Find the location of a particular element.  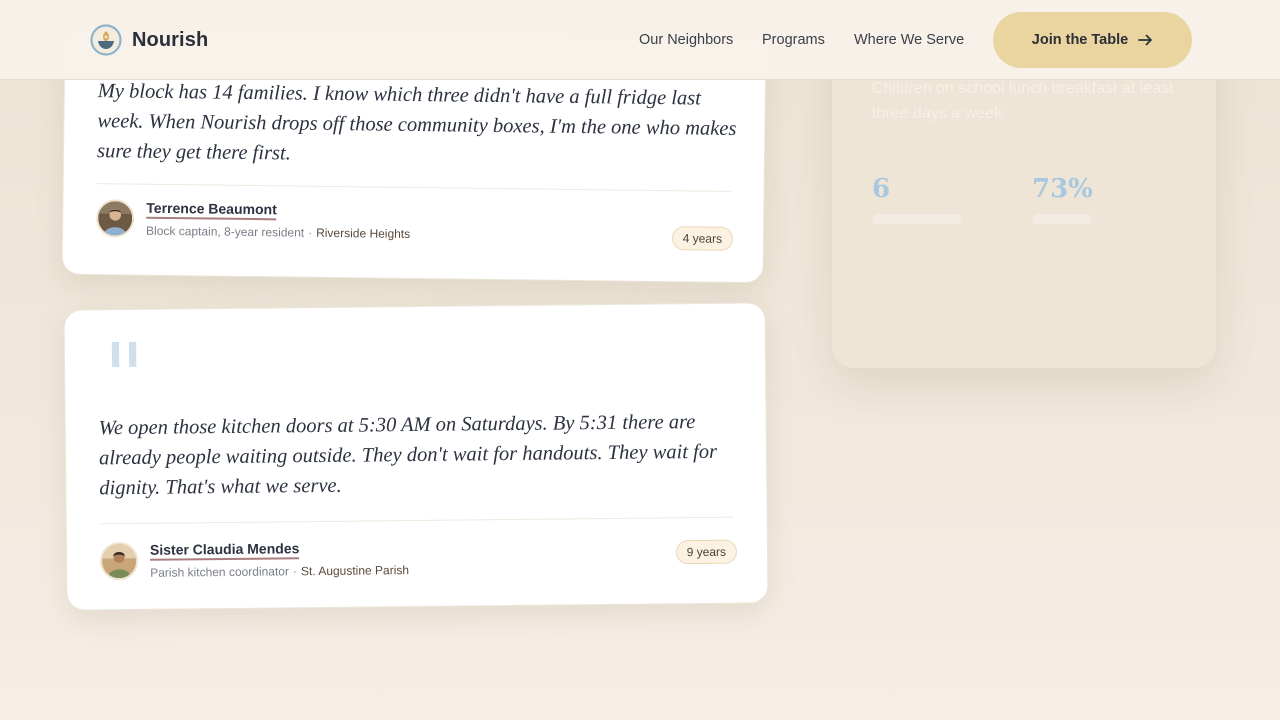

join-the-table-label: Join the Table is located at coordinates (1080, 40).